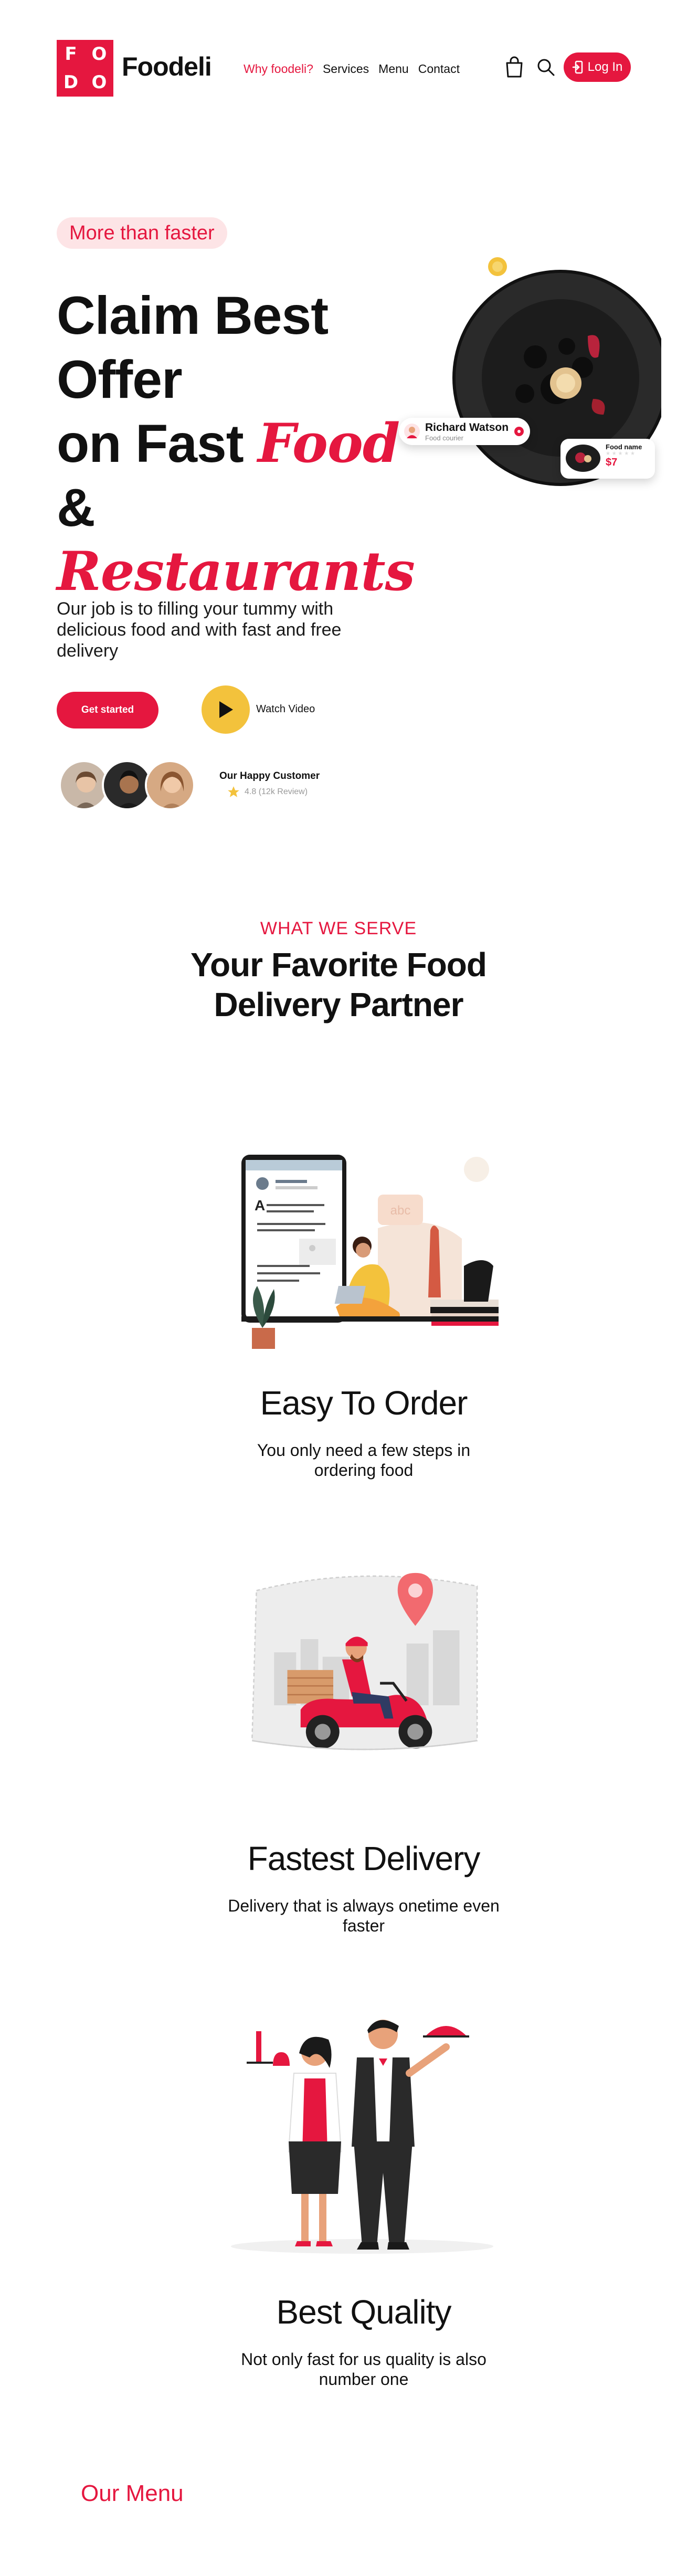 The width and height of the screenshot is (677, 2576). I want to click on logo-letter: F, so click(71, 54).